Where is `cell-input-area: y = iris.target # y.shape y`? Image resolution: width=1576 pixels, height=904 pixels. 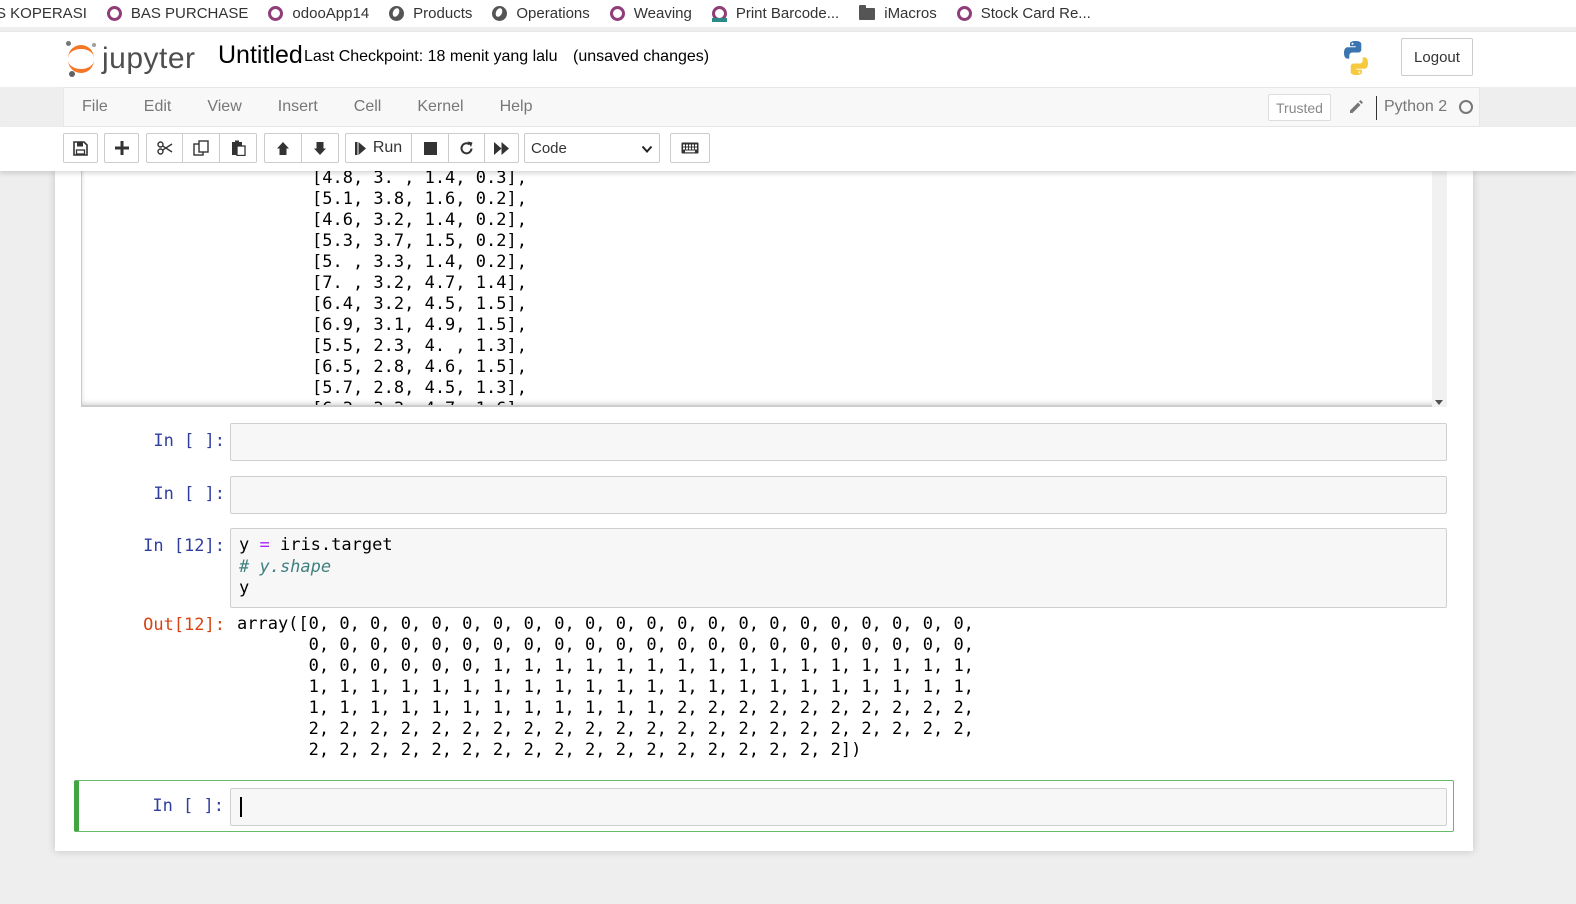 cell-input-area: y = iris.target # y.shape y is located at coordinates (838, 568).